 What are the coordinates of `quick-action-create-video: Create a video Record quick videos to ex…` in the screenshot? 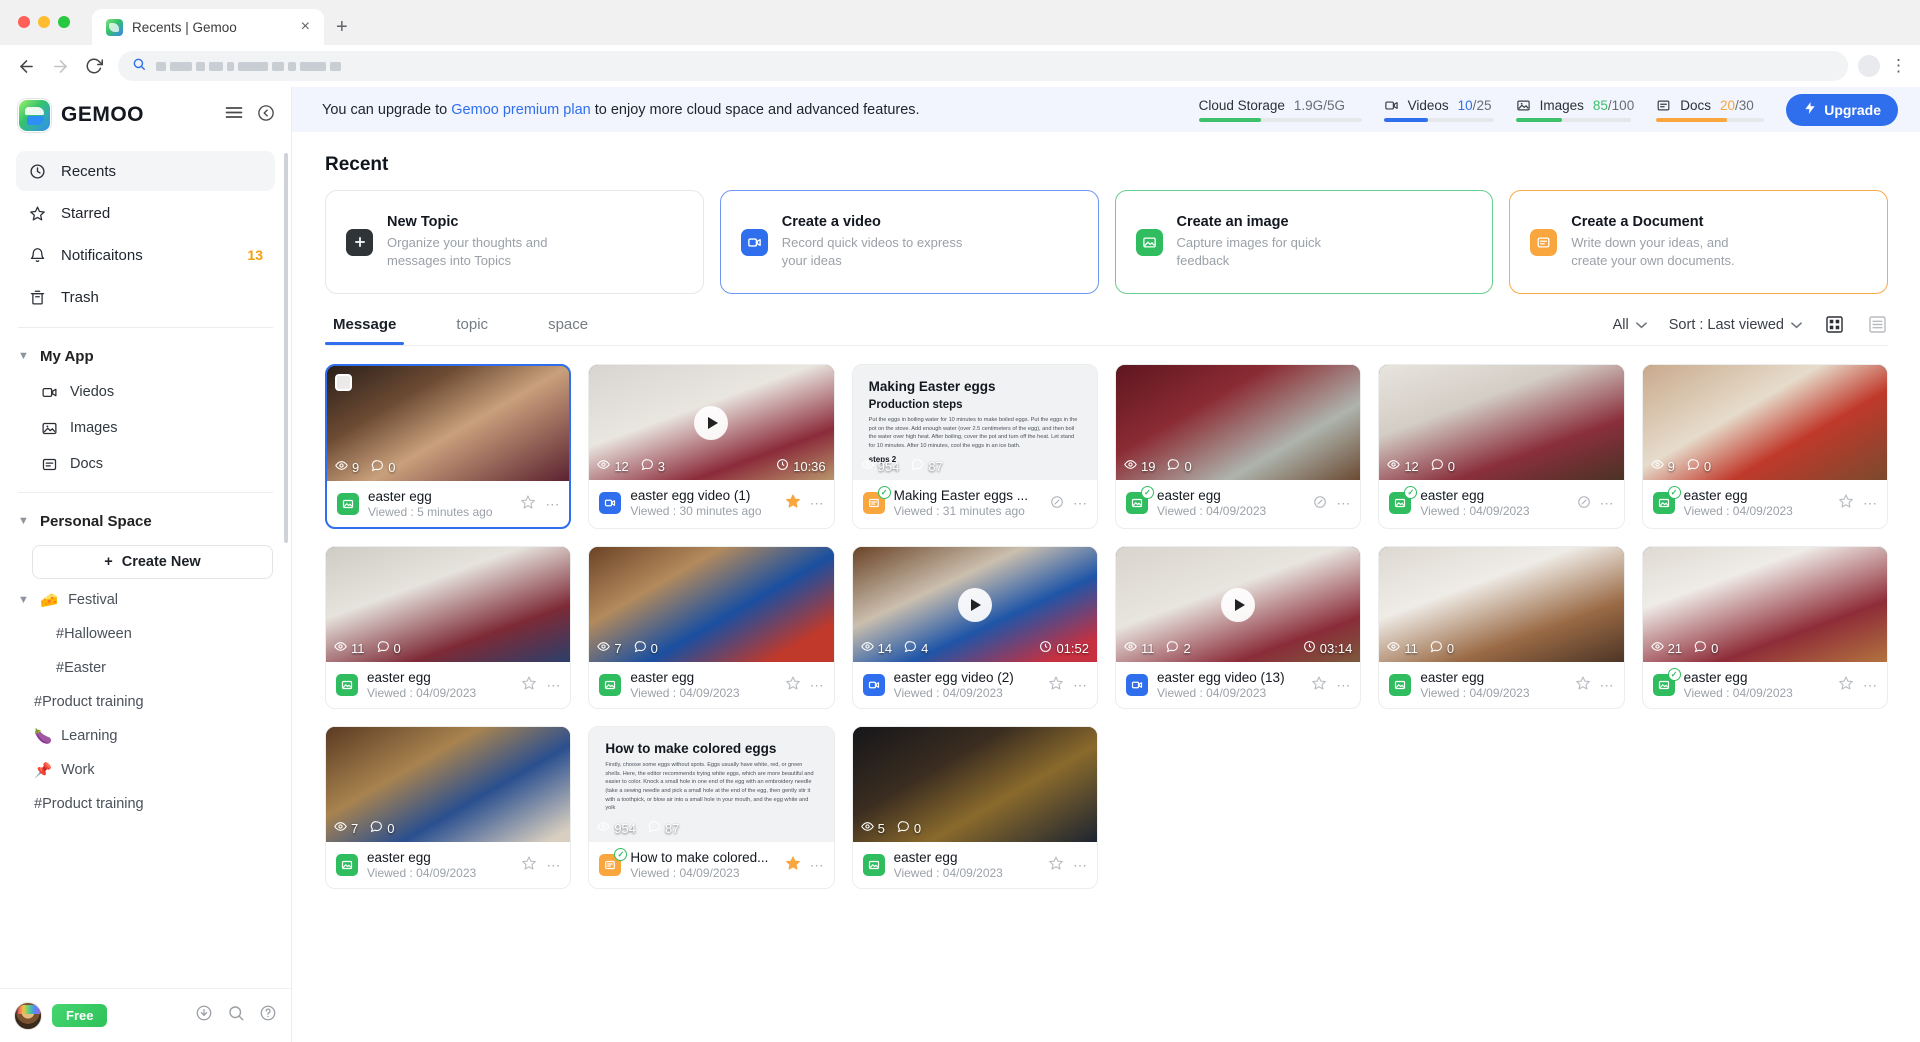 It's located at (909, 242).